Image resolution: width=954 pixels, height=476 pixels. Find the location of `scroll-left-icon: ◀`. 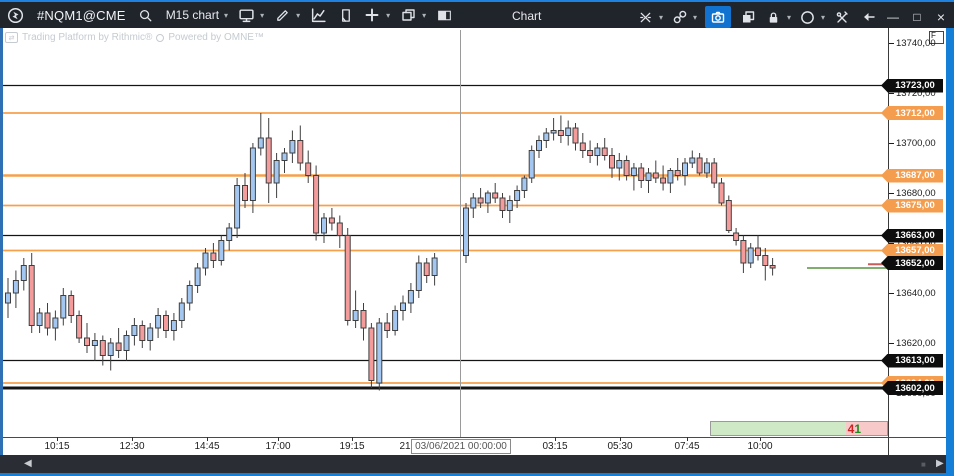

scroll-left-icon: ◀ is located at coordinates (28, 463).